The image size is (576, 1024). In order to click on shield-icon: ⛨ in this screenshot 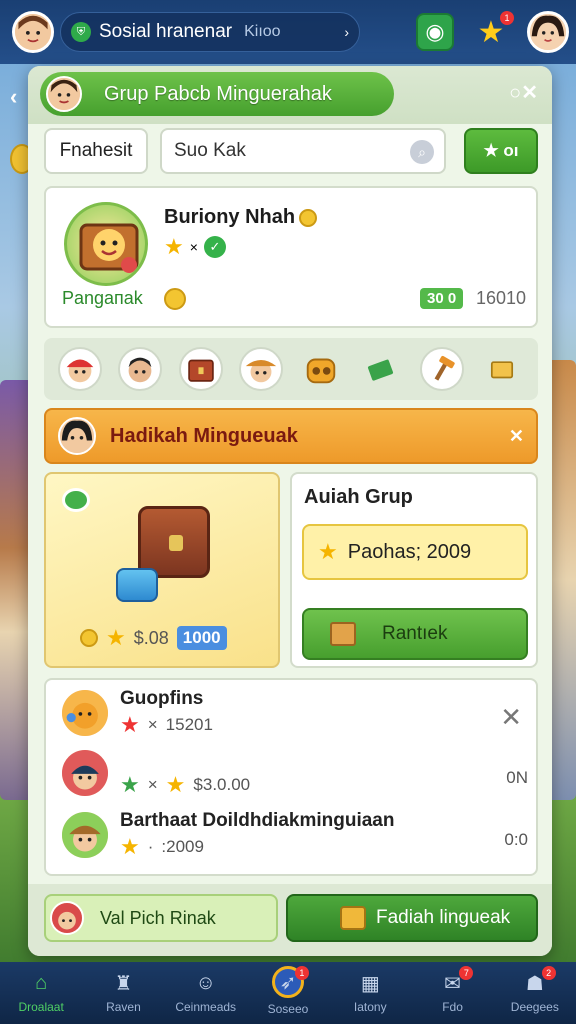, I will do `click(81, 32)`.